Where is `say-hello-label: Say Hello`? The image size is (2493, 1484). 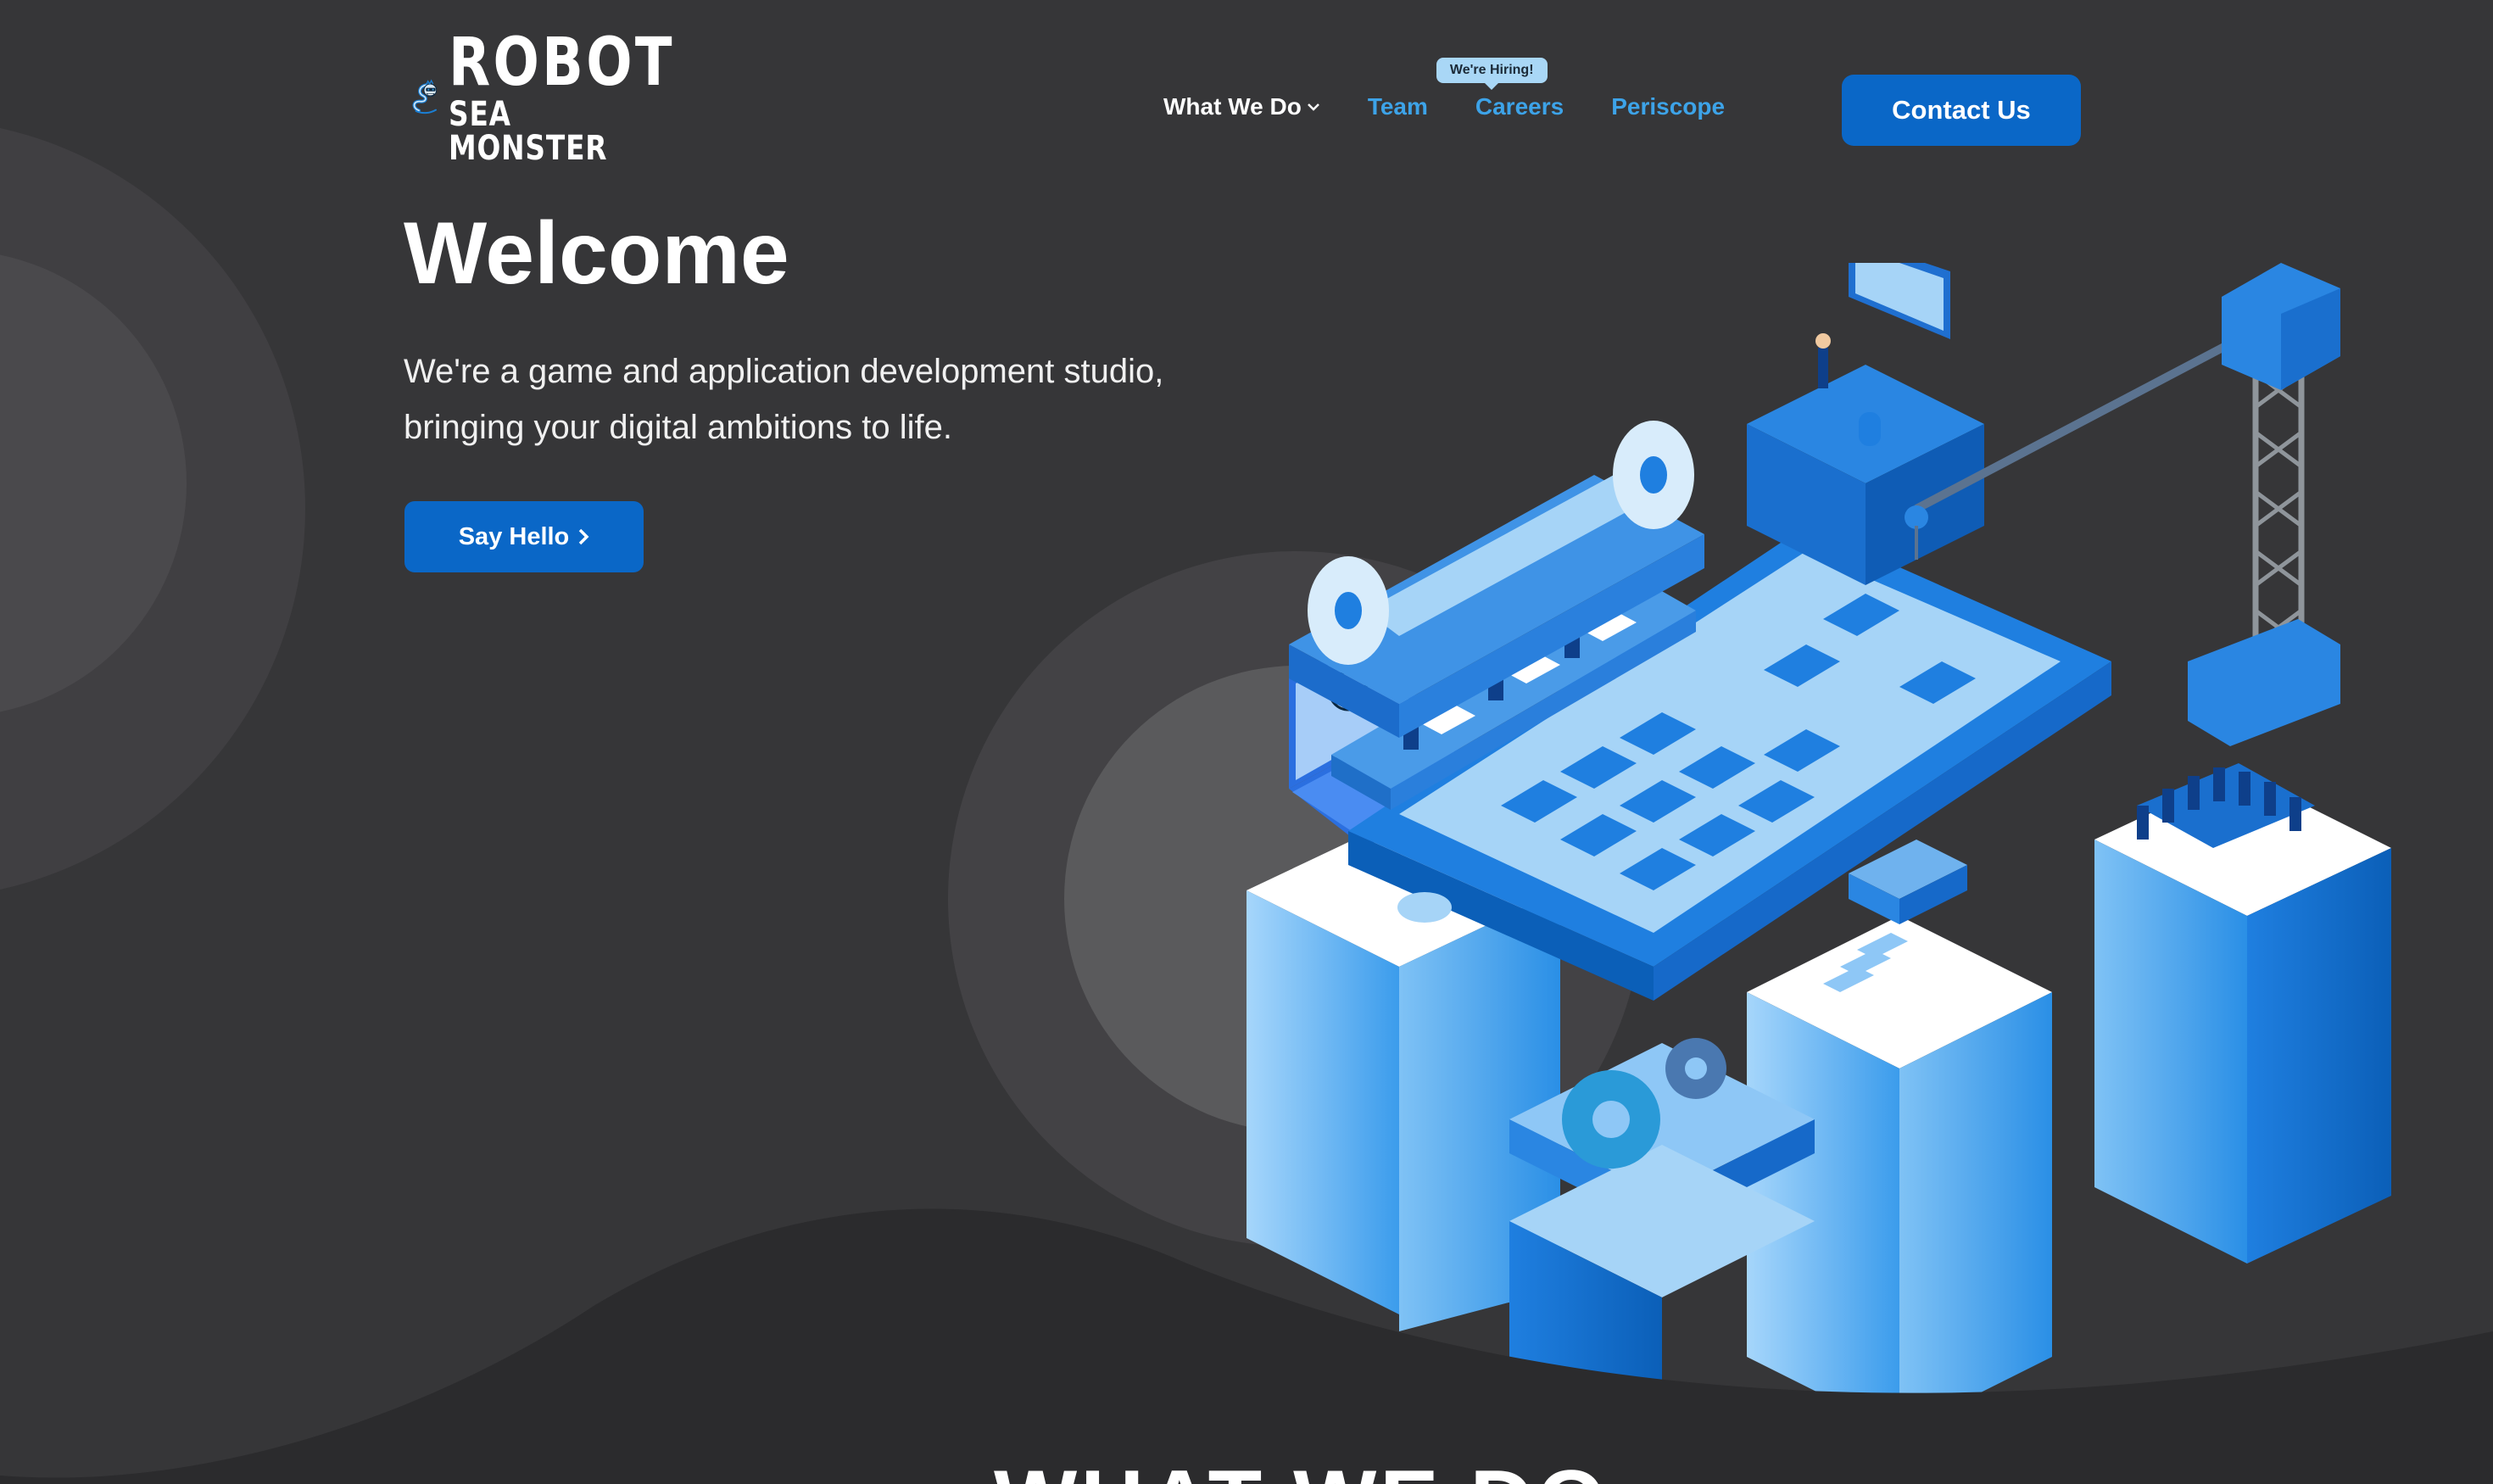
say-hello-label: Say Hello is located at coordinates (514, 536).